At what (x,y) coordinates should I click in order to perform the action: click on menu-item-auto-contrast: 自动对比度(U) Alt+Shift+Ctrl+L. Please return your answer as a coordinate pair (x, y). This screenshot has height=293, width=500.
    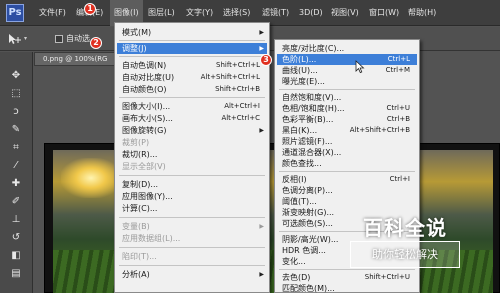
    Looking at the image, I should click on (192, 77).